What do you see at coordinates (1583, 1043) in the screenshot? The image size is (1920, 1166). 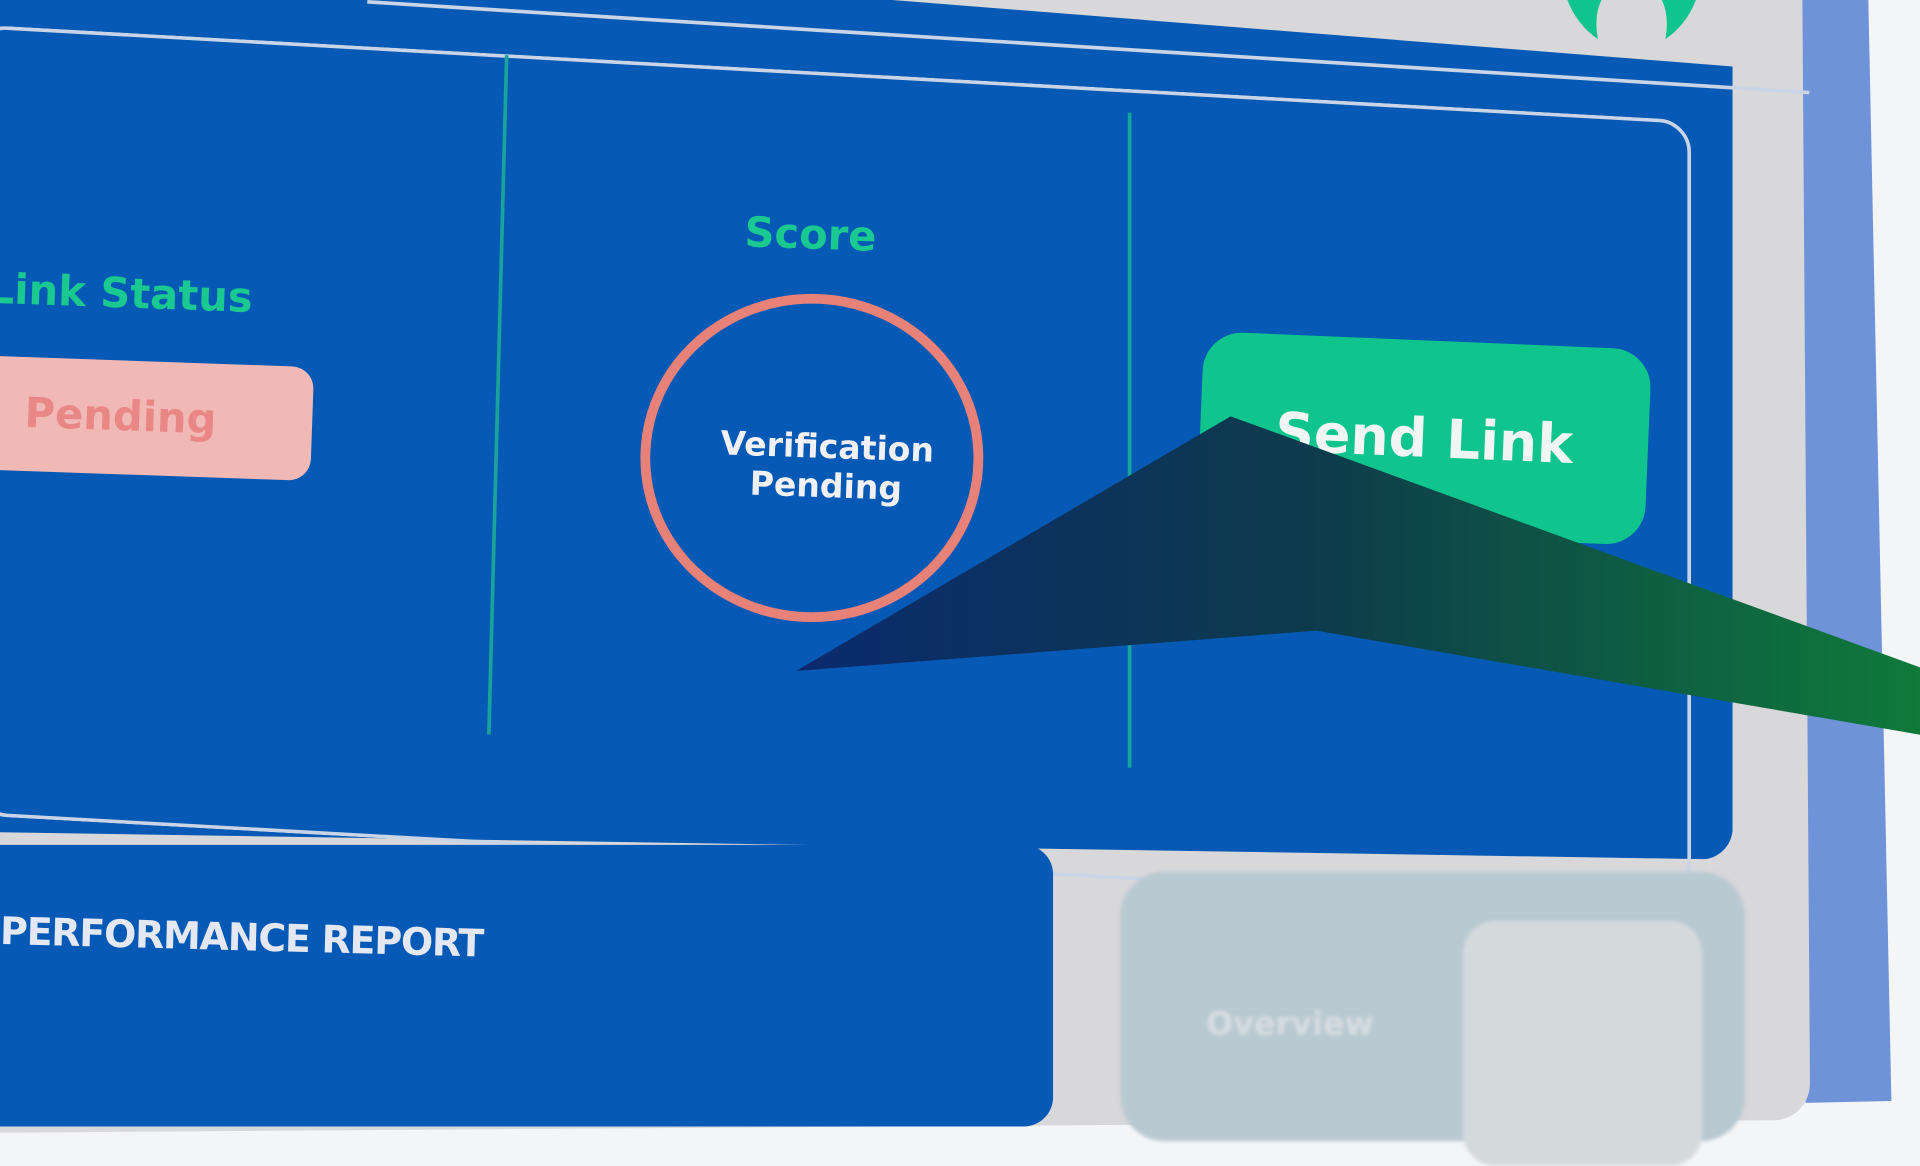 I see `overview-widget` at bounding box center [1583, 1043].